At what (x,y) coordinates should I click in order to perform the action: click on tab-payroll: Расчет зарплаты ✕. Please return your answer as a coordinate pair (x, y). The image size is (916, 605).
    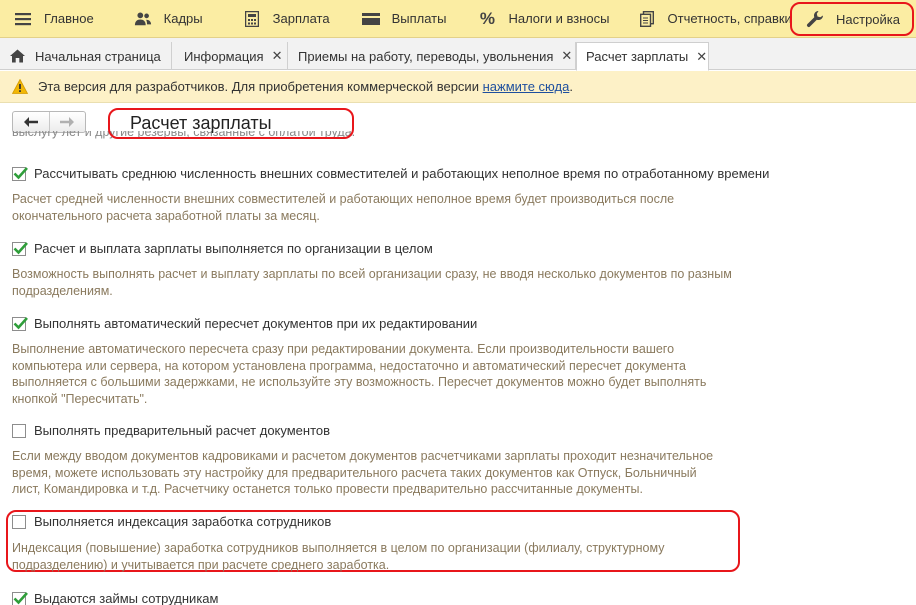
    Looking at the image, I should click on (642, 56).